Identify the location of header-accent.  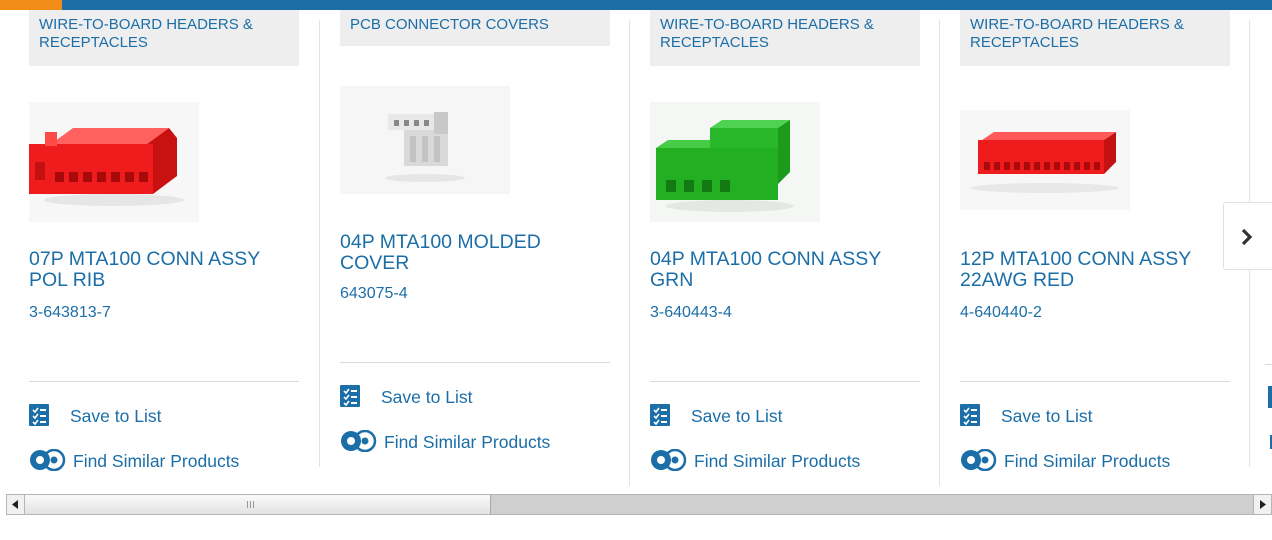
(31, 5).